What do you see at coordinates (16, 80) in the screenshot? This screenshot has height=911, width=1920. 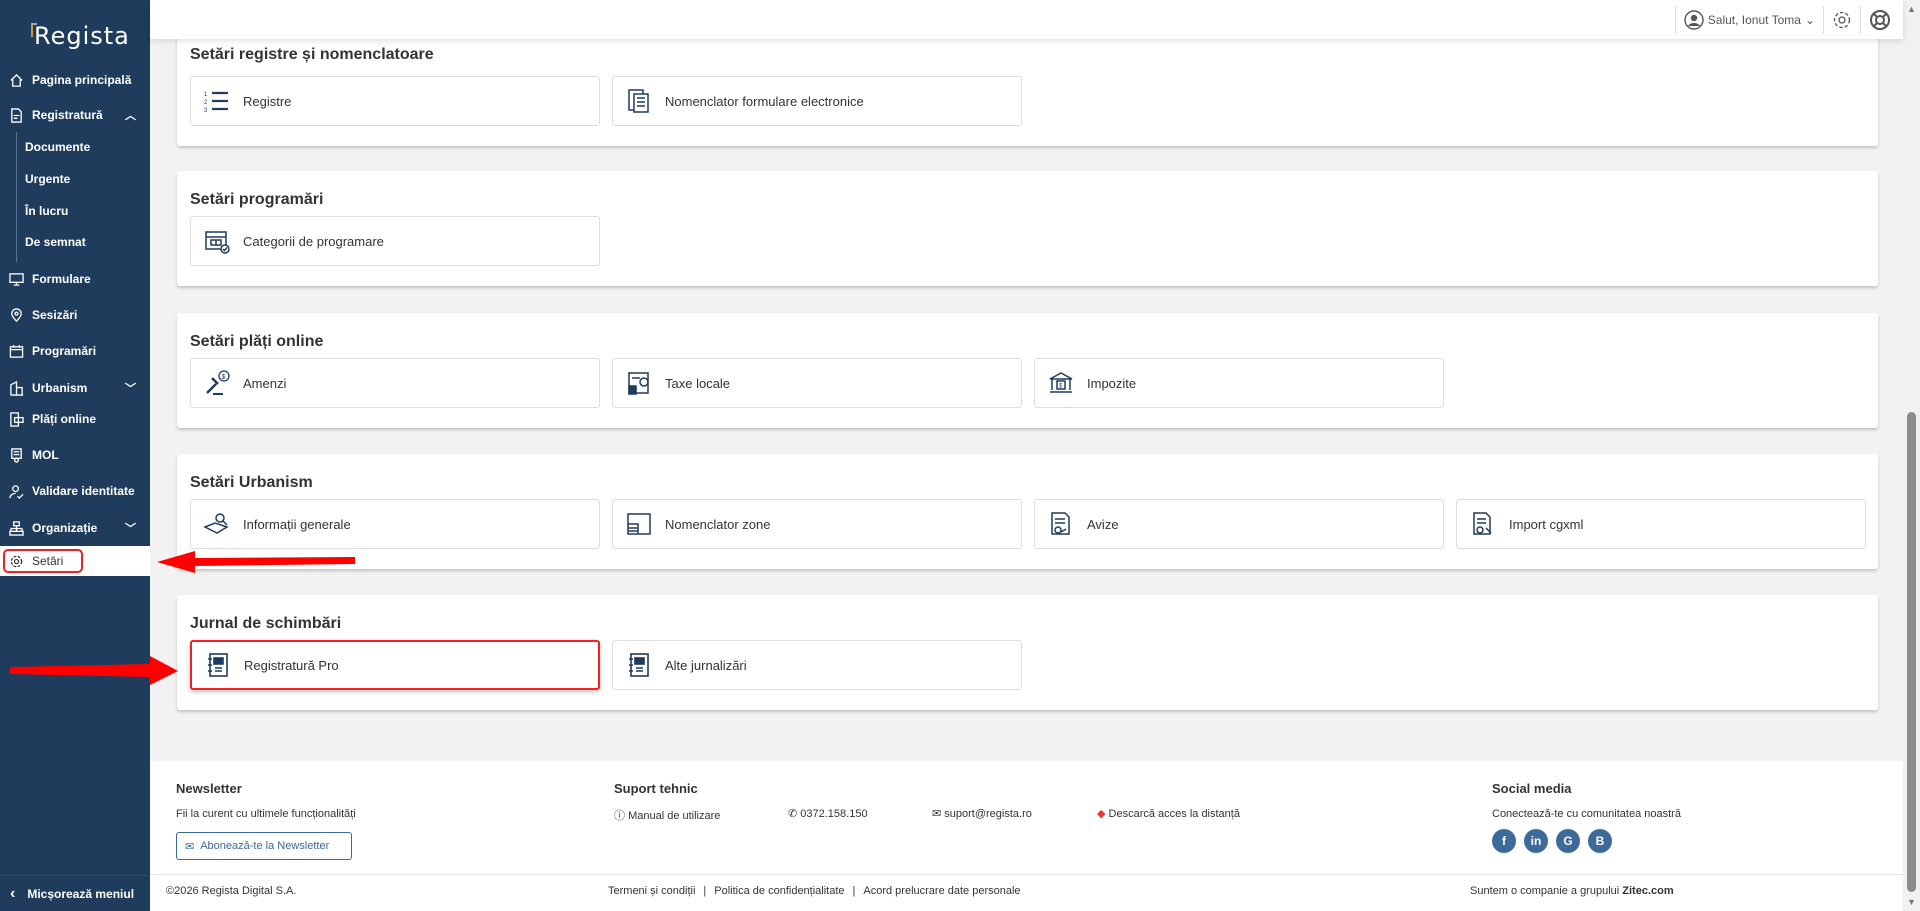 I see `home-icon` at bounding box center [16, 80].